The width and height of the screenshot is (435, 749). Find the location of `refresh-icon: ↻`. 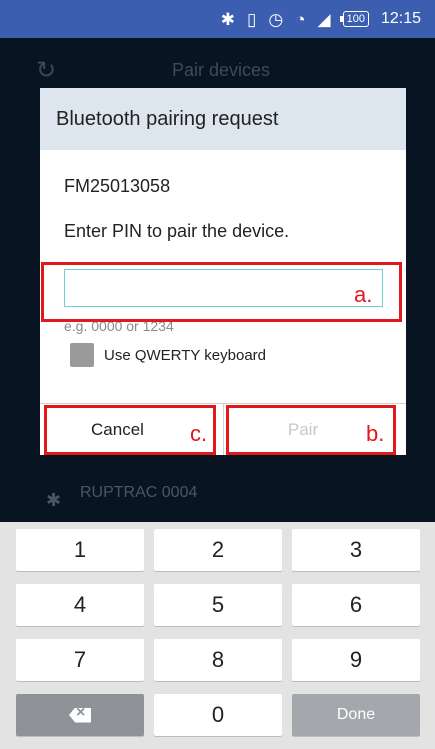

refresh-icon: ↻ is located at coordinates (46, 70).